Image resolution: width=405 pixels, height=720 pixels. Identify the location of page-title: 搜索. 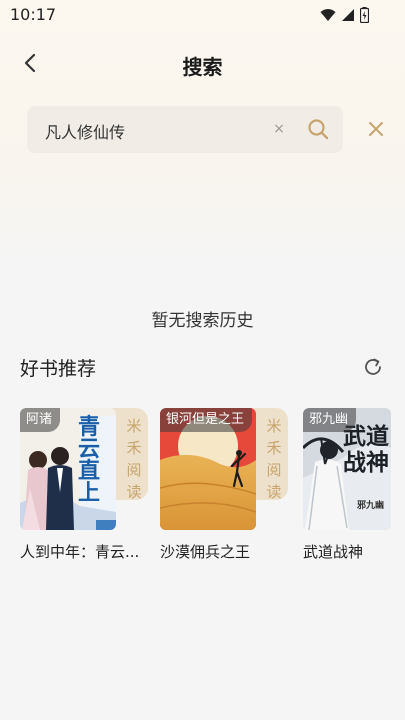
(202, 67).